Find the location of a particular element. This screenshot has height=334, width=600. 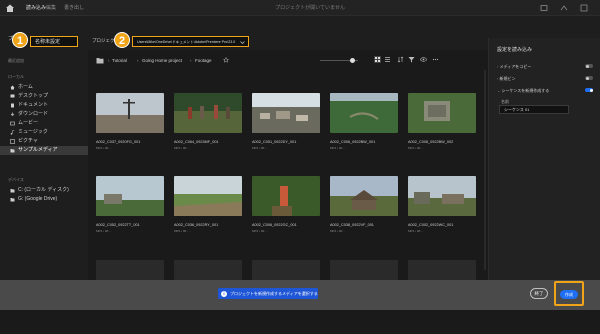

eye-icon is located at coordinates (423, 59).